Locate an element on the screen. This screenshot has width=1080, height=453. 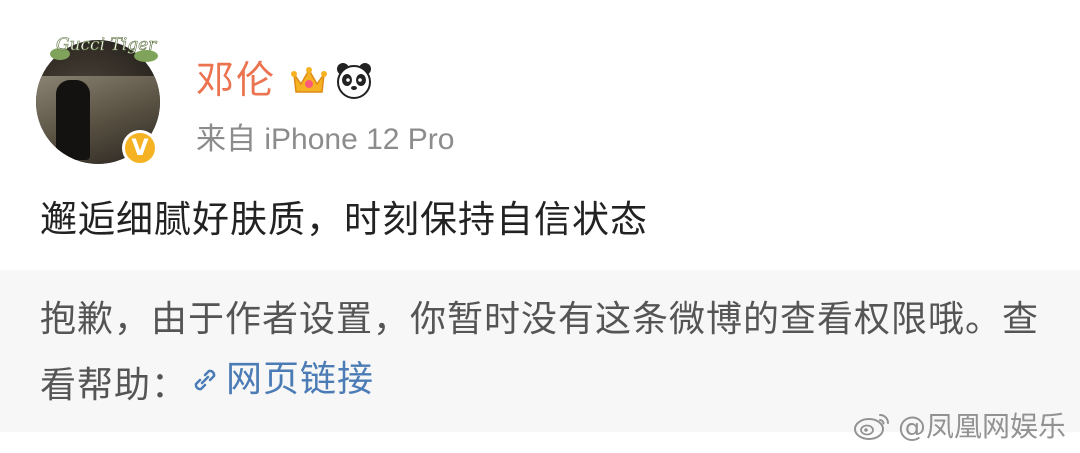
vip-badge-icon: V is located at coordinates (140, 148).